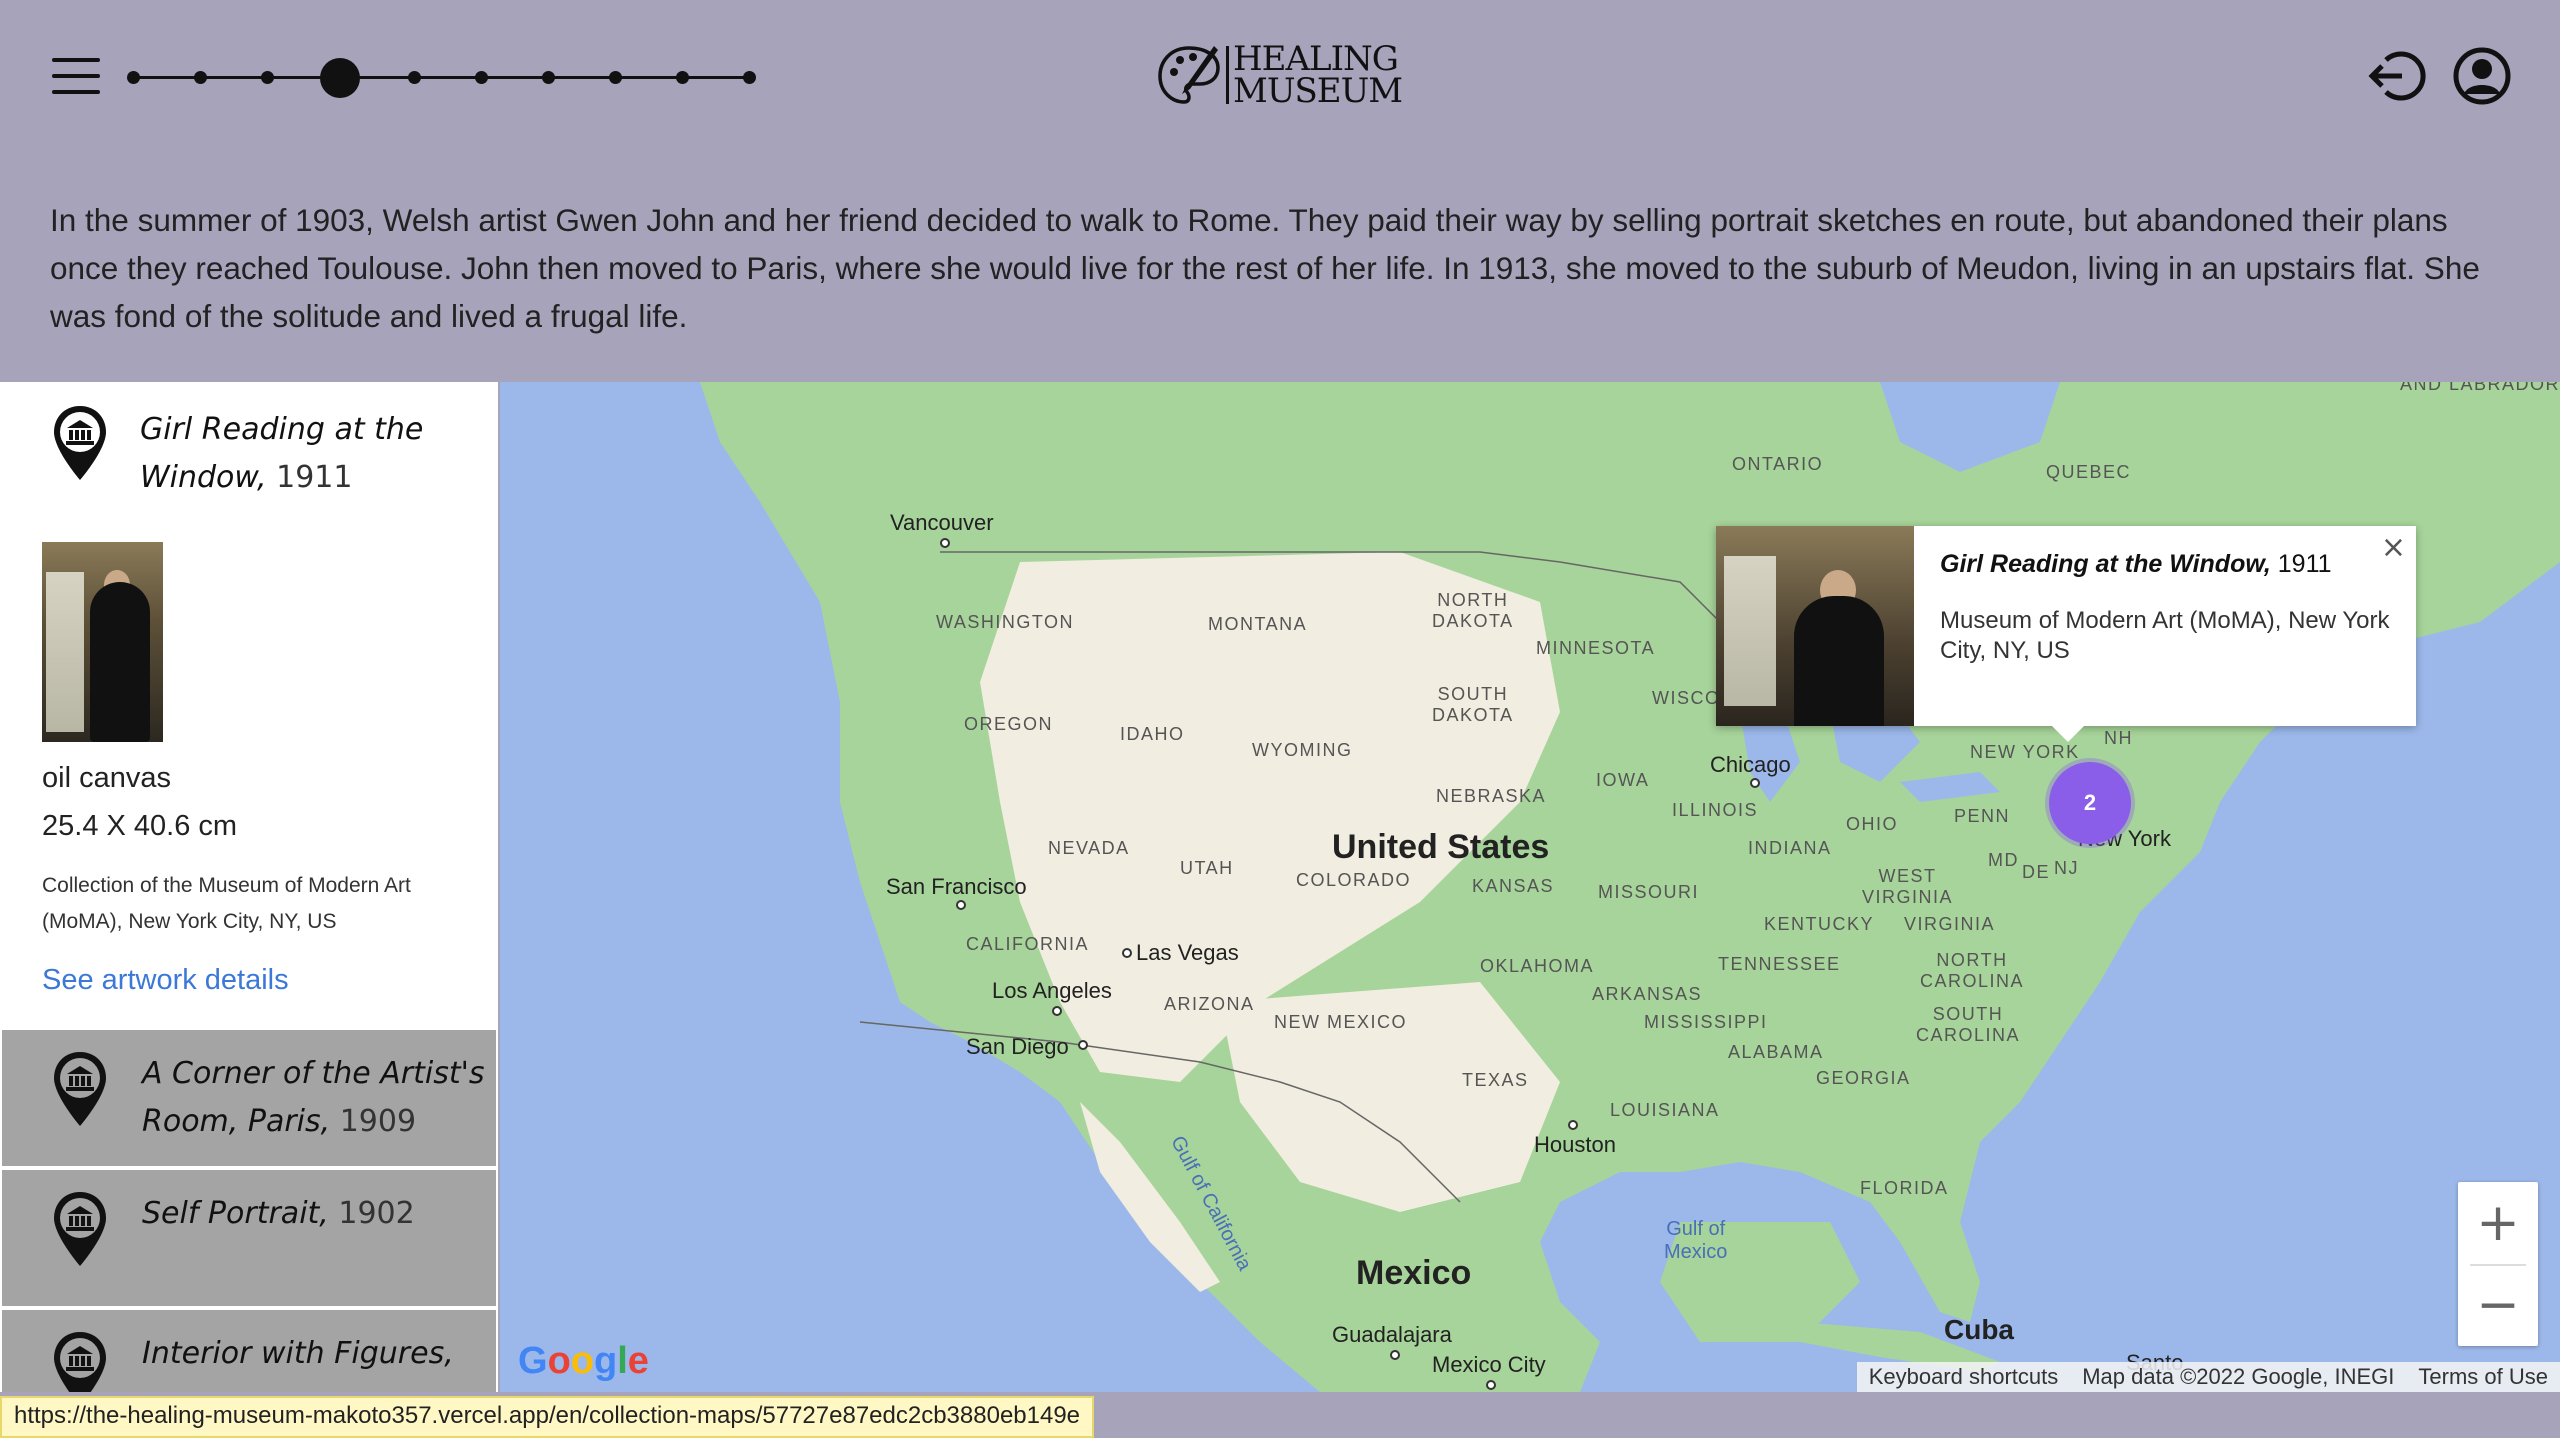 The image size is (2560, 1438). Describe the element at coordinates (1819, 924) in the screenshot. I see `region-label: KENTUCKY` at that location.